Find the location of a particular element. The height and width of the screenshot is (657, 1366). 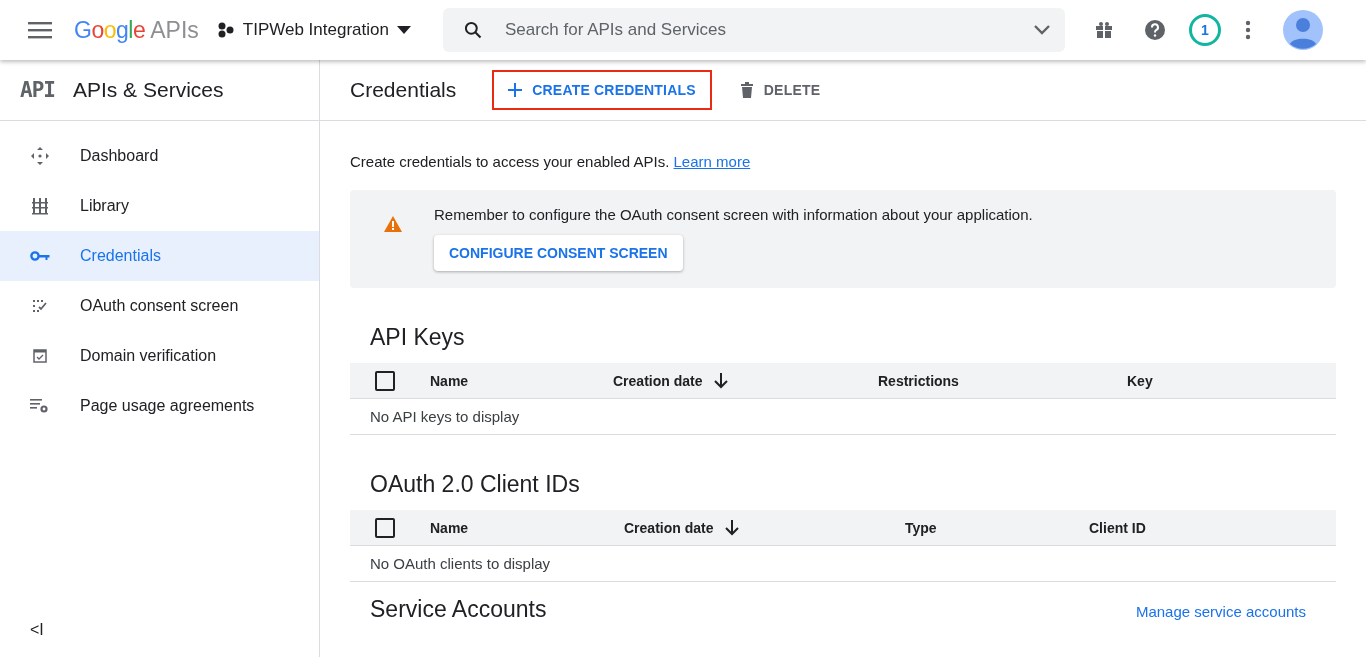

learn-more-link: Learn more is located at coordinates (712, 161).